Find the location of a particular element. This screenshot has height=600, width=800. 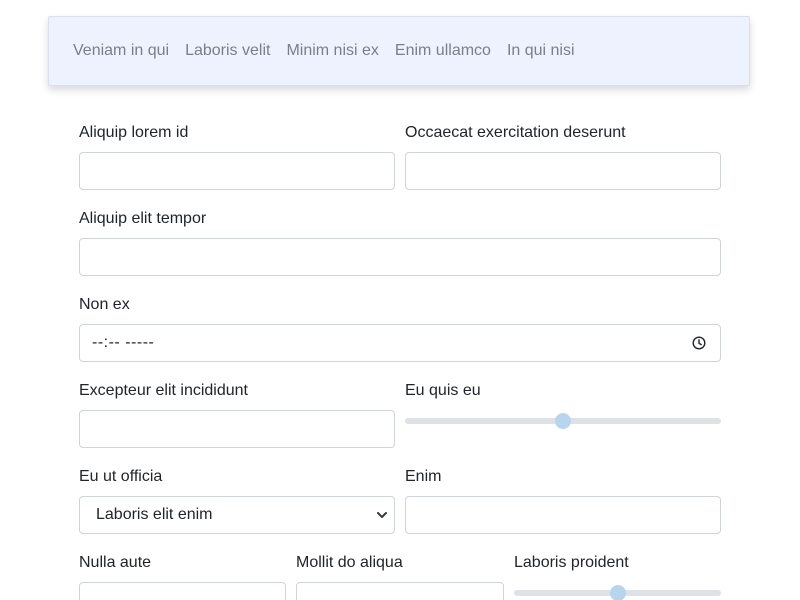

non-ex-time-input: --:-- ----- is located at coordinates (400, 343).